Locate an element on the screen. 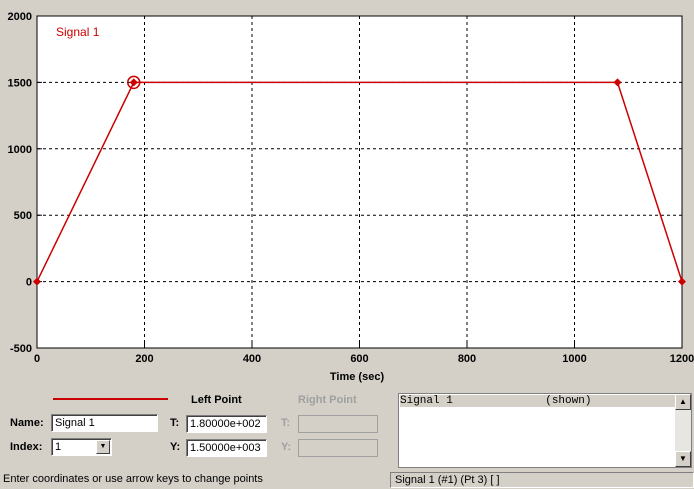 This screenshot has height=489, width=694. legend-line-sample is located at coordinates (110, 399).